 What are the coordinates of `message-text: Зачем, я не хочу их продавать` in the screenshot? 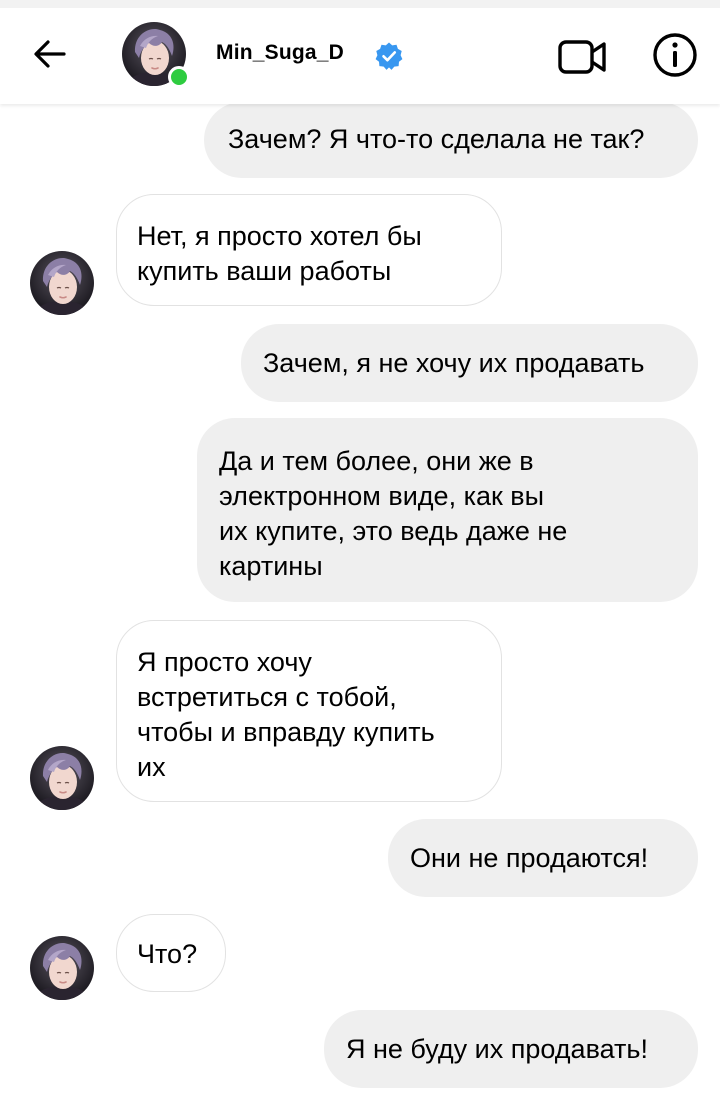 It's located at (454, 363).